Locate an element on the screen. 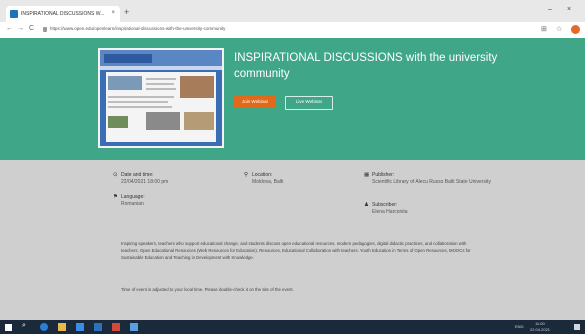 The width and height of the screenshot is (585, 334). flag-icon: ⚑ is located at coordinates (115, 197).